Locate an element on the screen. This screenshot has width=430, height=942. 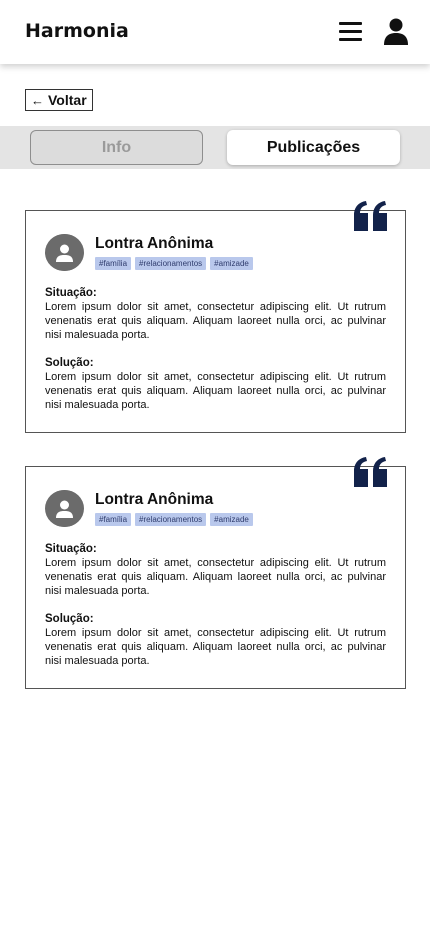
brand-logo: Harmonia is located at coordinates (77, 31).